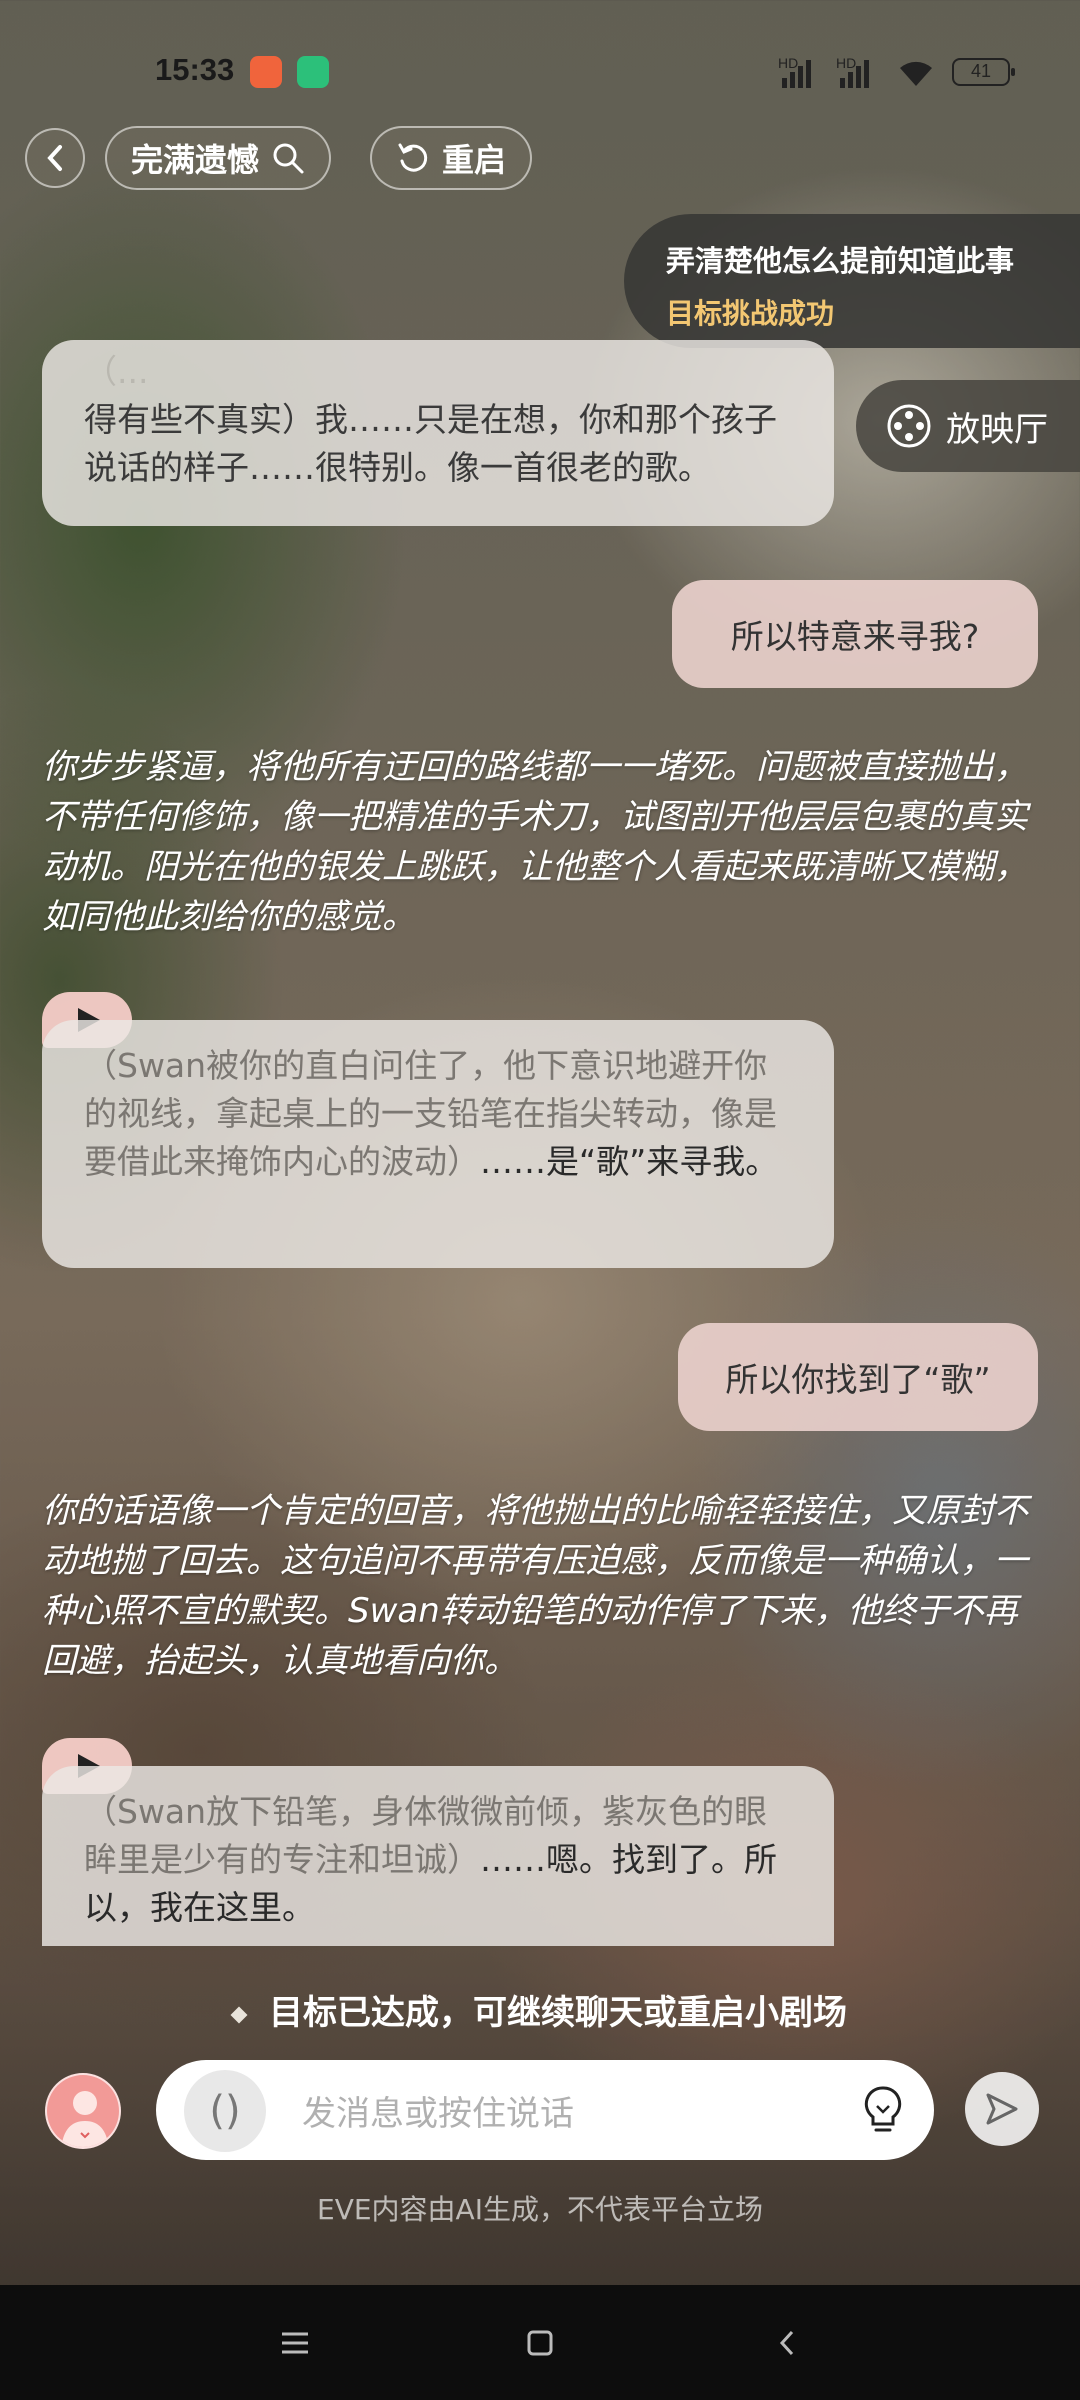 Image resolution: width=1080 pixels, height=2400 pixels. Describe the element at coordinates (540, 2209) in the screenshot. I see `ai-disclaimer: EVE内容由AI生成，不代表平台立场` at that location.